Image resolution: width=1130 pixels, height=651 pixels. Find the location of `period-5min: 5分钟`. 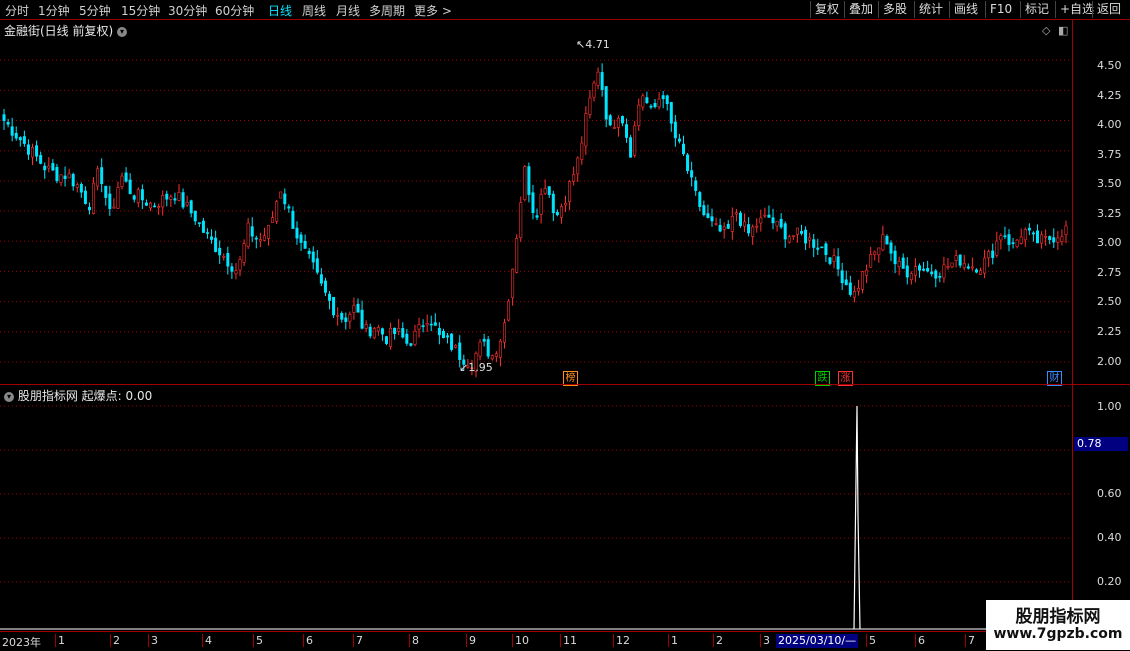

period-5min: 5分钟 is located at coordinates (95, 10).